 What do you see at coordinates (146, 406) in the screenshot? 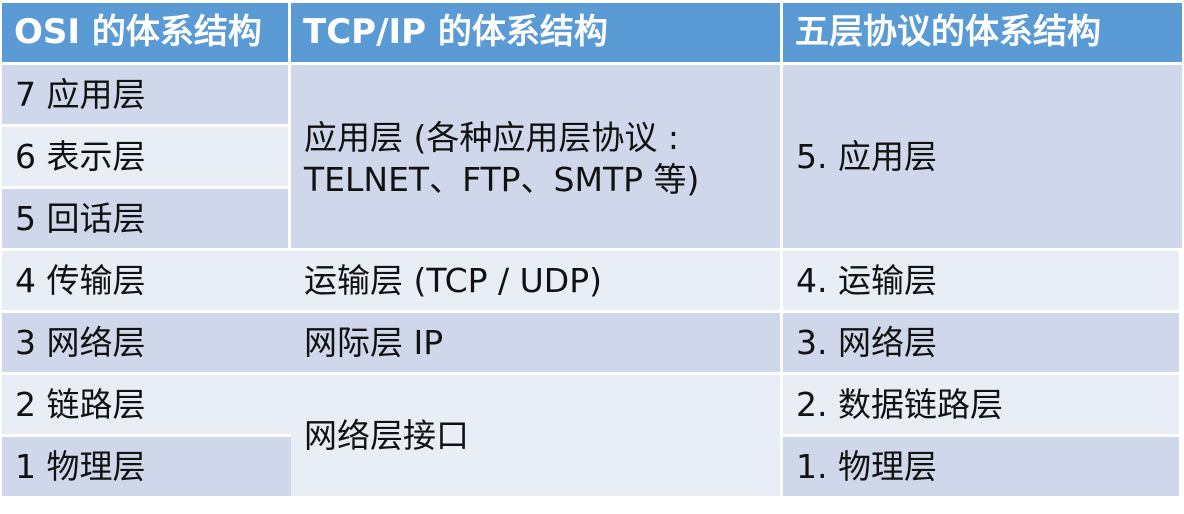
I see `osi-layer-2: 2 链路层` at bounding box center [146, 406].